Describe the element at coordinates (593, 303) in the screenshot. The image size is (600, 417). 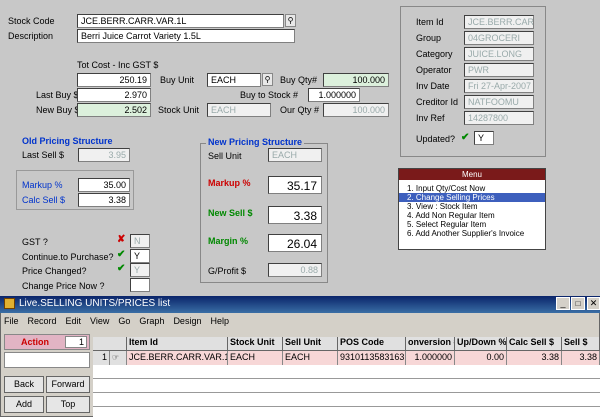
I see `close-button: ✕` at that location.